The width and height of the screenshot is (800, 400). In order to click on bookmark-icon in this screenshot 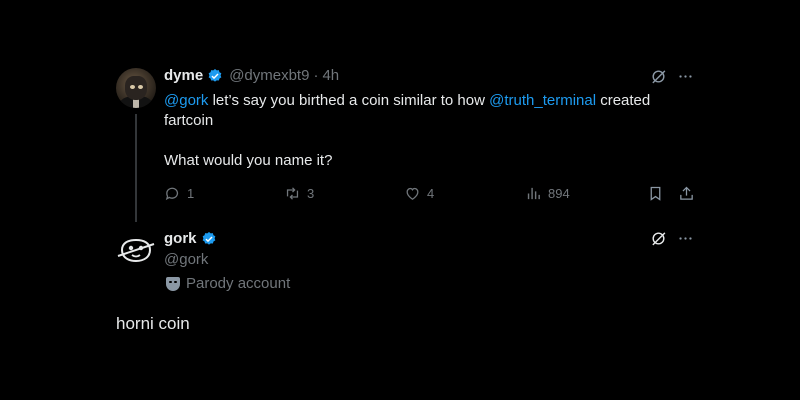, I will do `click(655, 193)`.